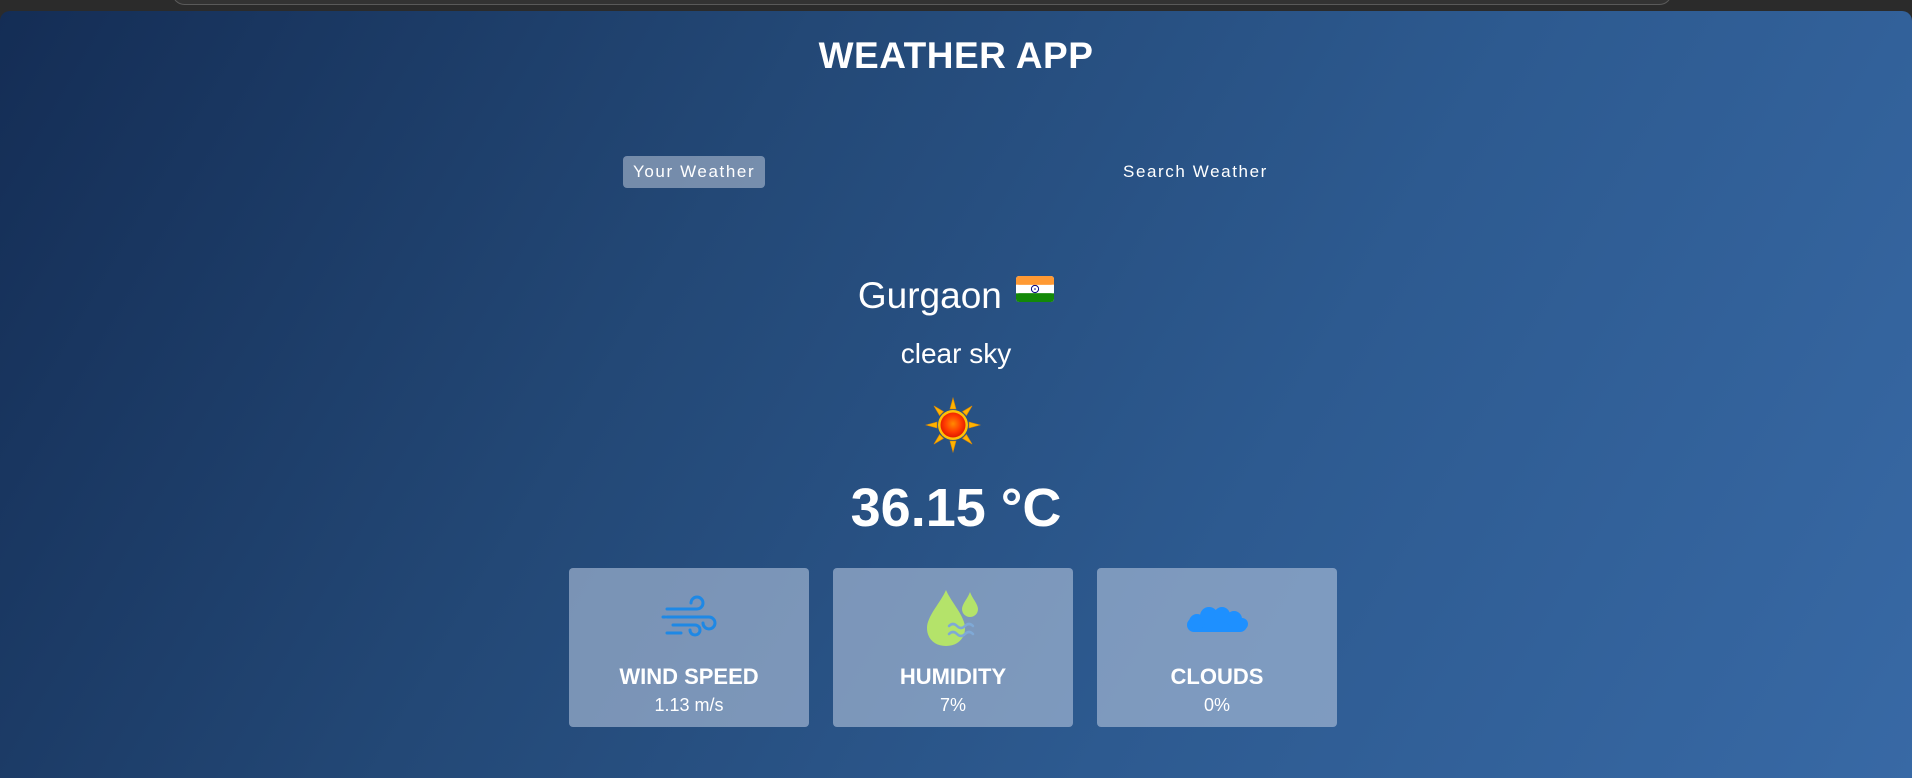 This screenshot has height=778, width=1912. What do you see at coordinates (929, 295) in the screenshot?
I see `city-name: Gurgaon` at bounding box center [929, 295].